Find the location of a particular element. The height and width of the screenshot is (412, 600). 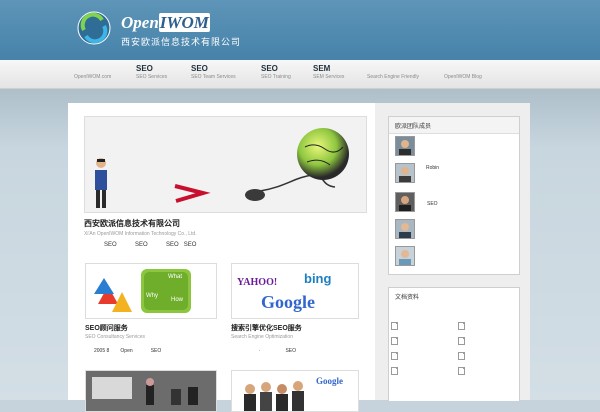

team-thumbnail: Google is located at coordinates (295, 391).